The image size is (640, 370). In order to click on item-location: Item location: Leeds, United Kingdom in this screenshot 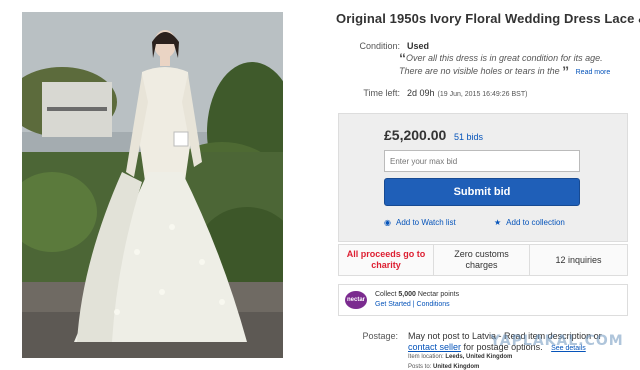, I will do `click(460, 357)`.